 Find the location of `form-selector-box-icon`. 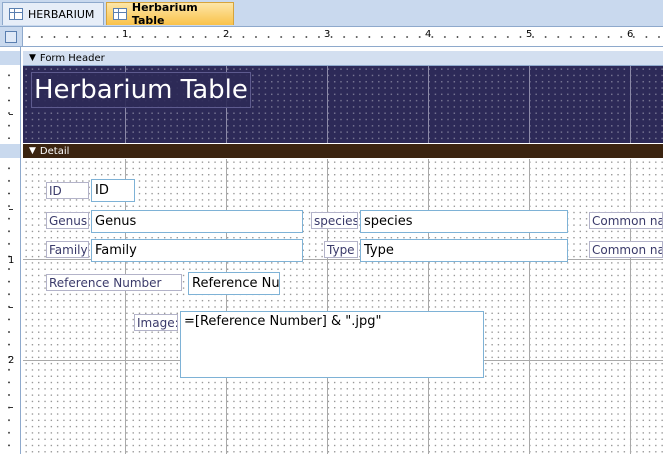

form-selector-box-icon is located at coordinates (11, 37).